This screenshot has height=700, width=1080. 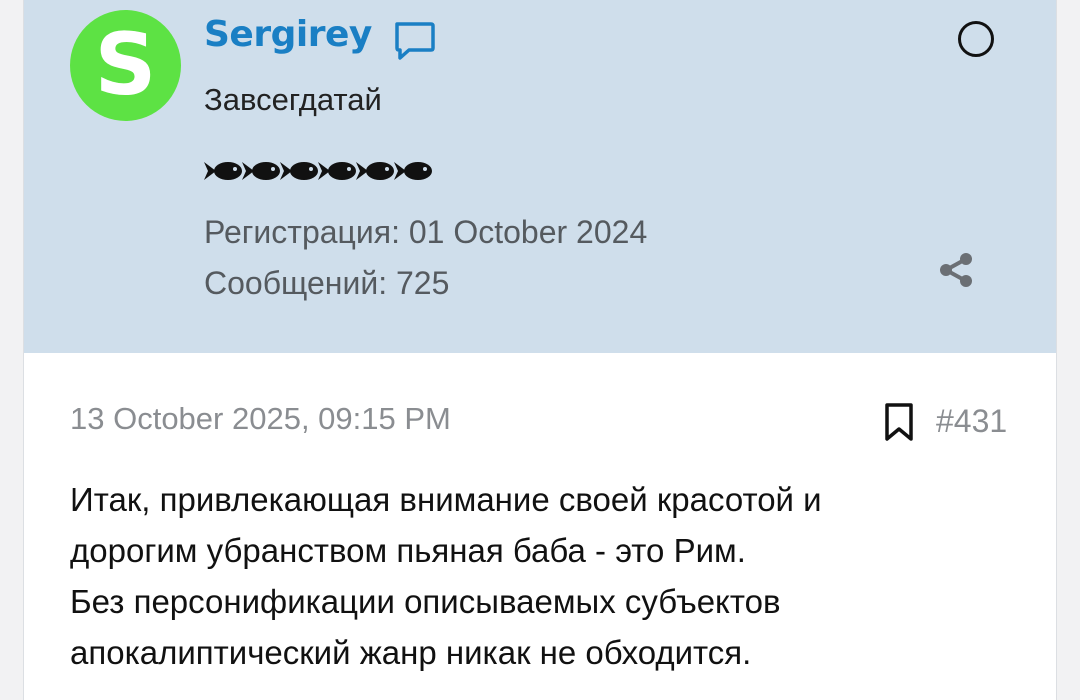 What do you see at coordinates (260, 418) in the screenshot?
I see `post-date: 13 October 2025, 09:15 PM` at bounding box center [260, 418].